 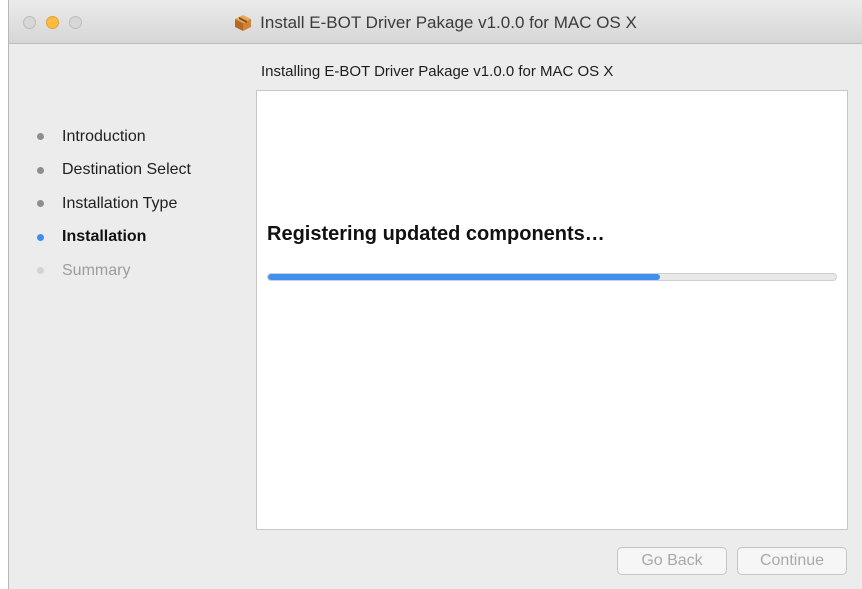 I want to click on step-label: Introduction, so click(x=104, y=136).